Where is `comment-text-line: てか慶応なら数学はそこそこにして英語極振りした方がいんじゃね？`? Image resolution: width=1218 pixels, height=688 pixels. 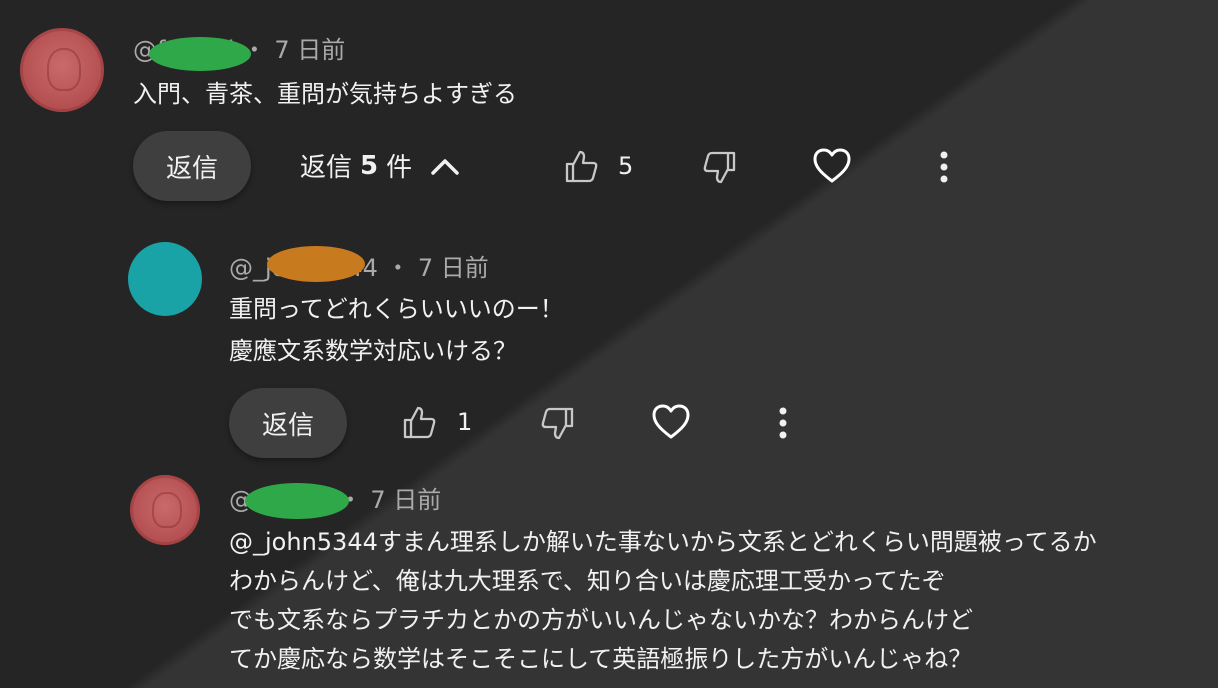 comment-text-line: てか慶応なら数学はそこそこにして英語極振りした方がいんじゃね？ is located at coordinates (601, 659).